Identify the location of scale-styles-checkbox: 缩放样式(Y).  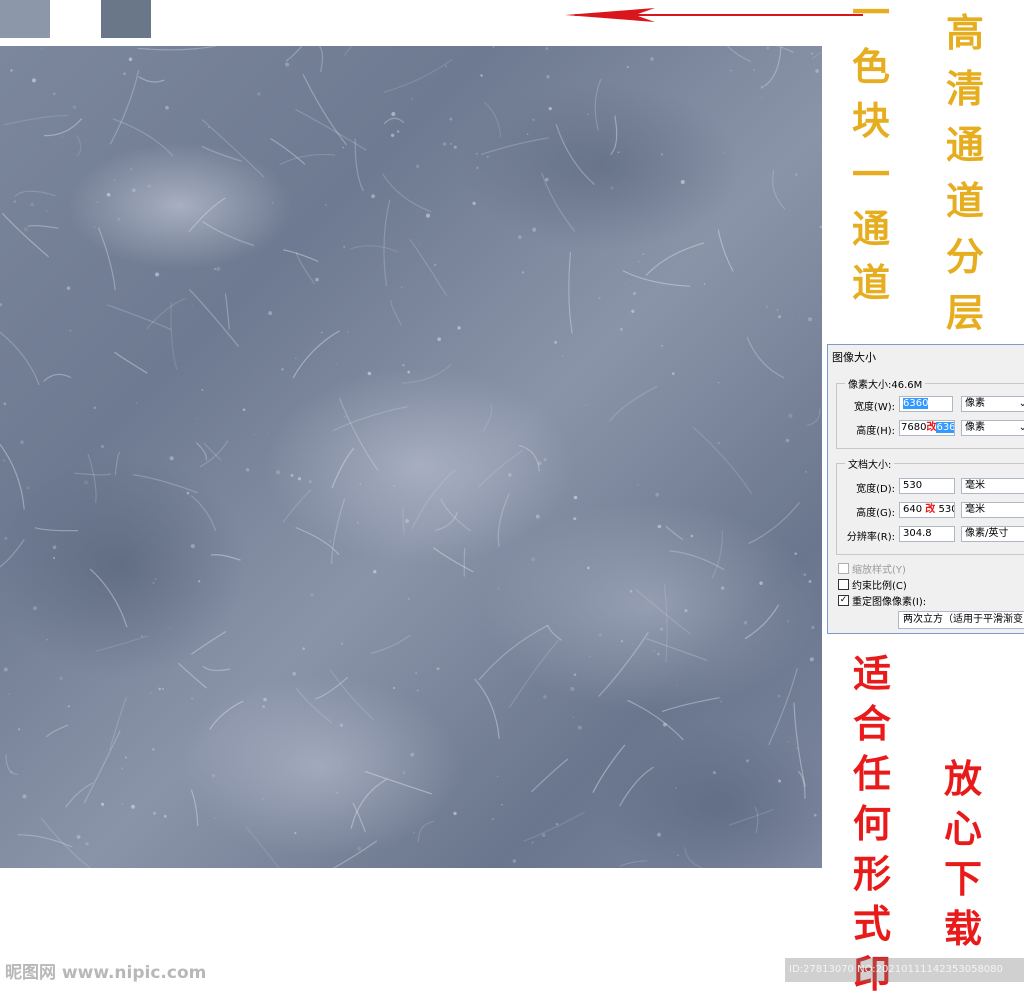
(872, 568).